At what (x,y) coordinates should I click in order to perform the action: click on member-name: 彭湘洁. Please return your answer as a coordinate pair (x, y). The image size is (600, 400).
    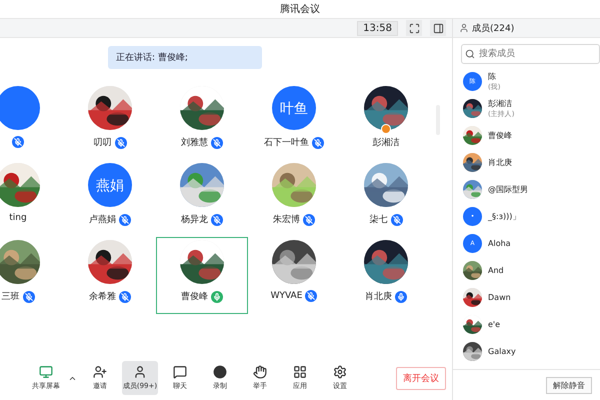
    Looking at the image, I should click on (500, 103).